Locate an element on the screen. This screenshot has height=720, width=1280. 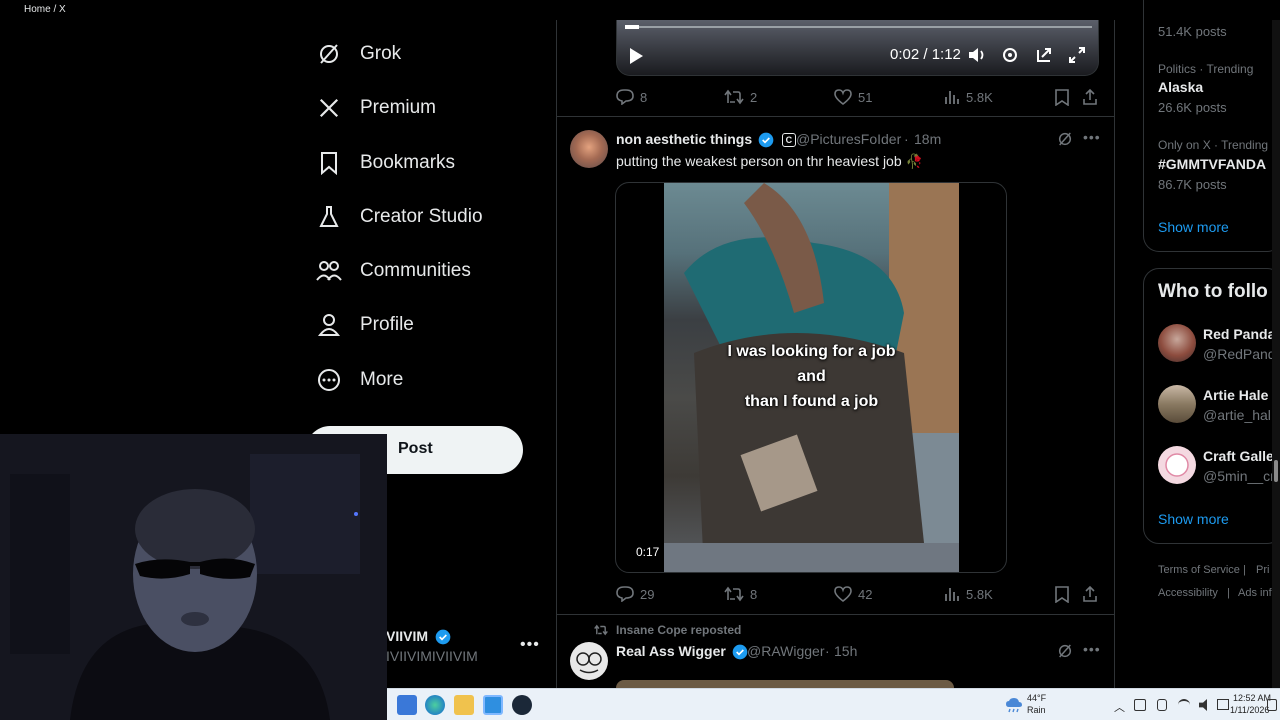
nav-item-bookmarks: Bookmarks is located at coordinates (385, 163).